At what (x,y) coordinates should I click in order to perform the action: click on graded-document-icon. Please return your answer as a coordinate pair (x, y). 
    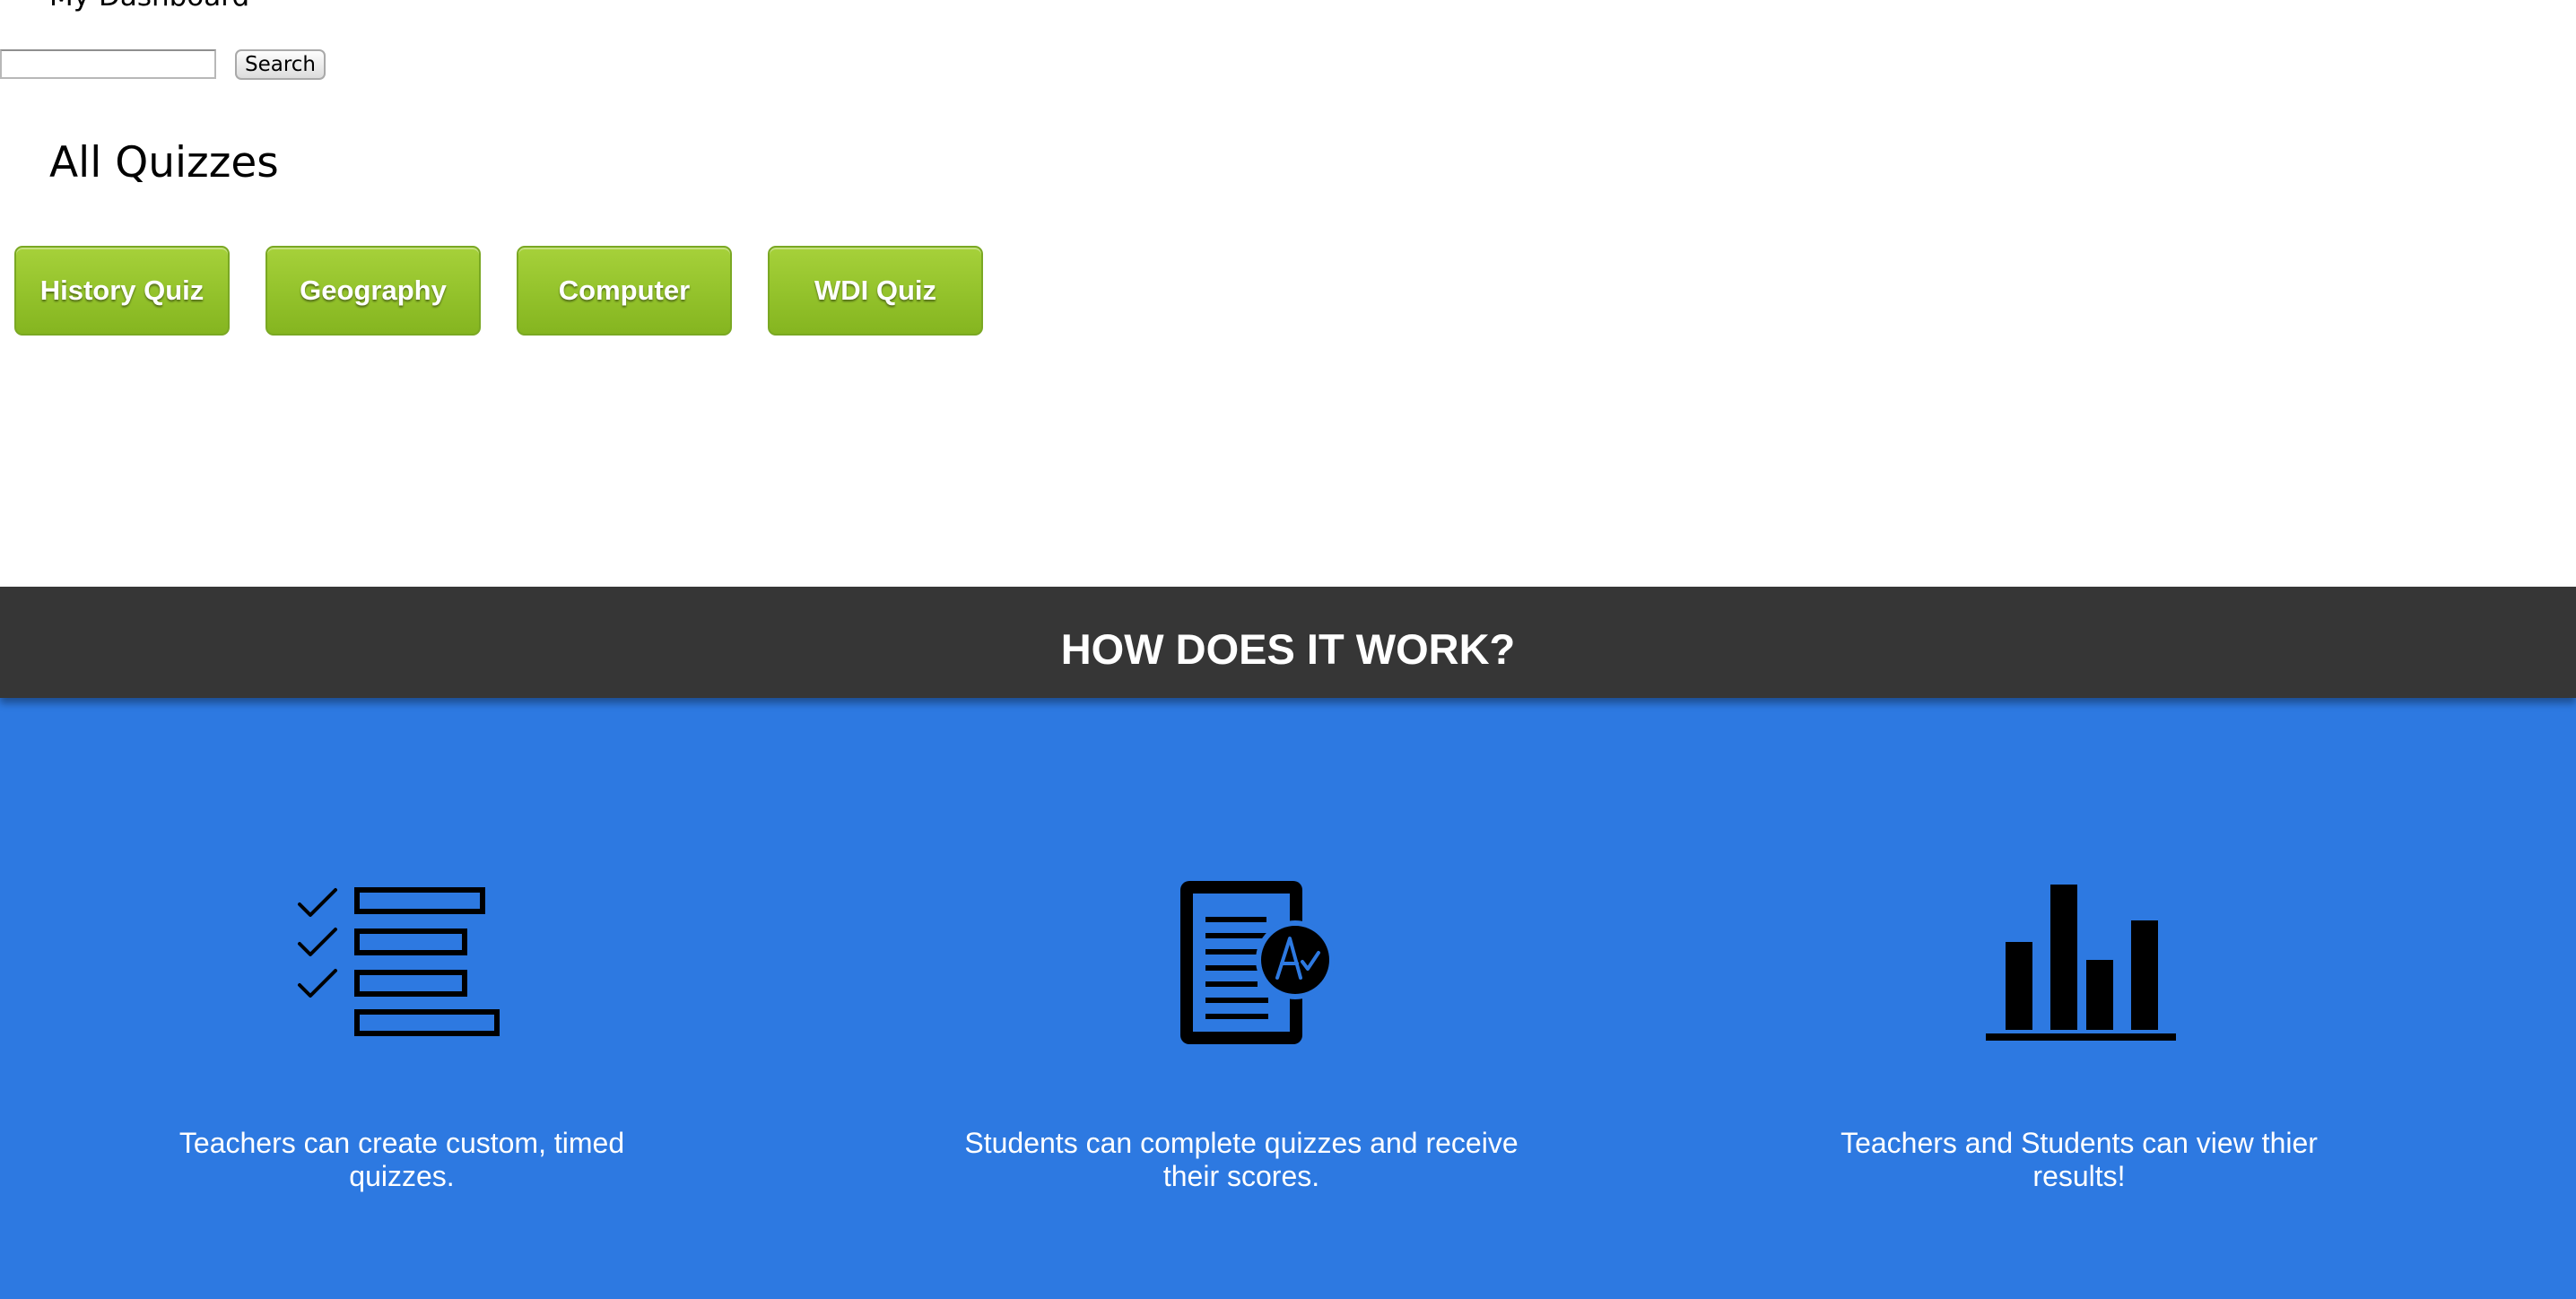
    Looking at the image, I should click on (1257, 962).